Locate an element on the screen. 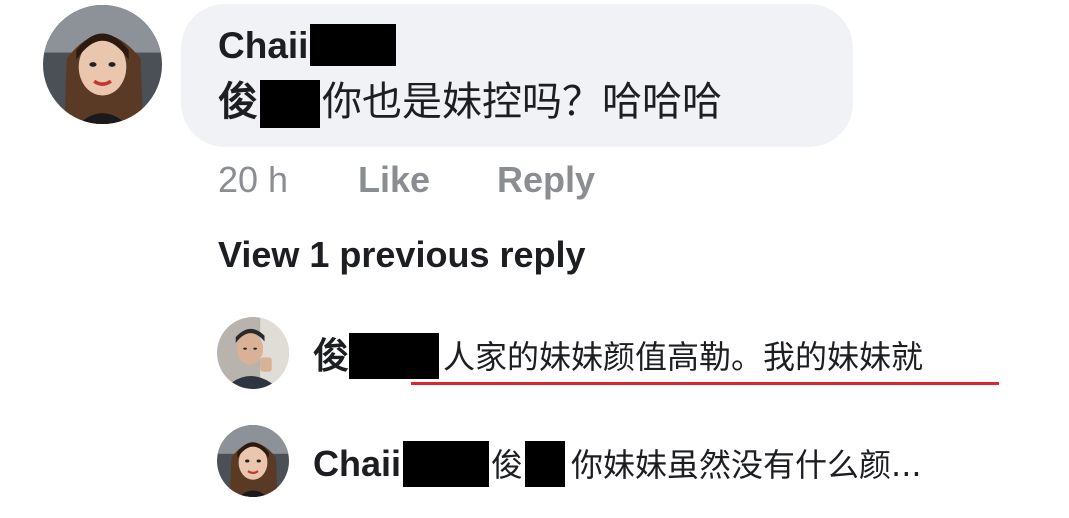 This screenshot has height=518, width=1069. spellcheck-underline is located at coordinates (705, 383).